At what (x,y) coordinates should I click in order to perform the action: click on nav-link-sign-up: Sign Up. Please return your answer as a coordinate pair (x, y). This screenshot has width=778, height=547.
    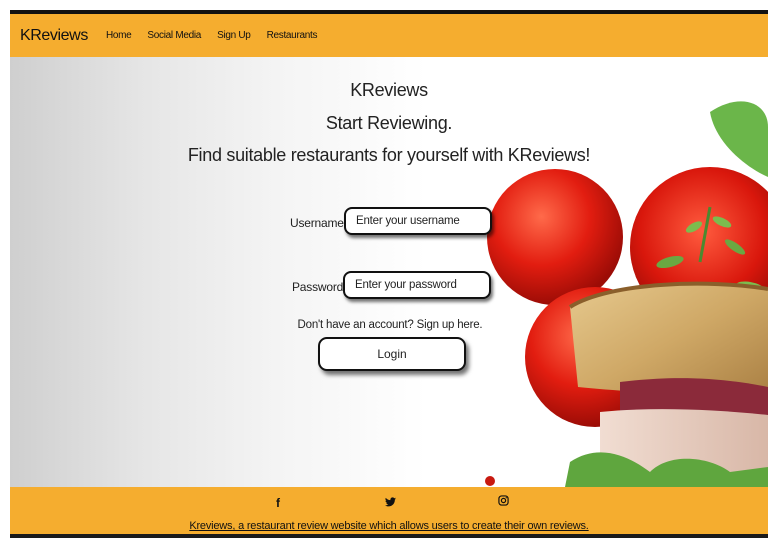
    Looking at the image, I should click on (234, 35).